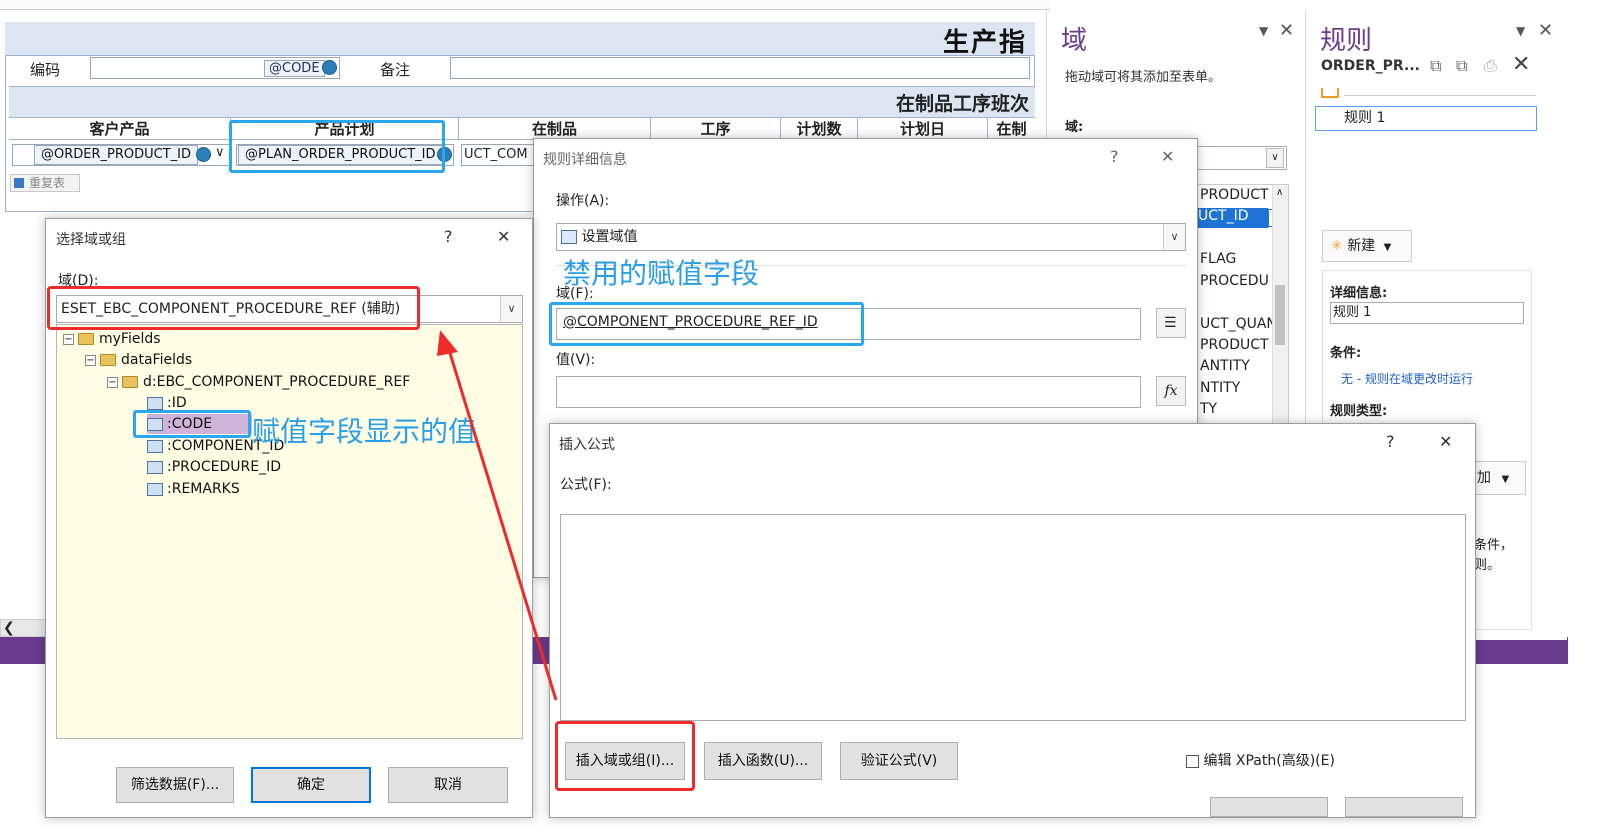  Describe the element at coordinates (447, 343) in the screenshot. I see `arrow-head` at that location.